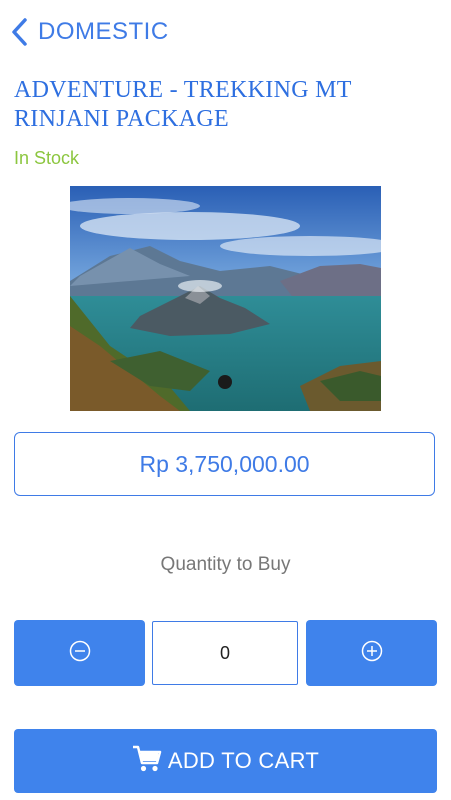  What do you see at coordinates (20, 32) in the screenshot?
I see `chevron-left-icon` at bounding box center [20, 32].